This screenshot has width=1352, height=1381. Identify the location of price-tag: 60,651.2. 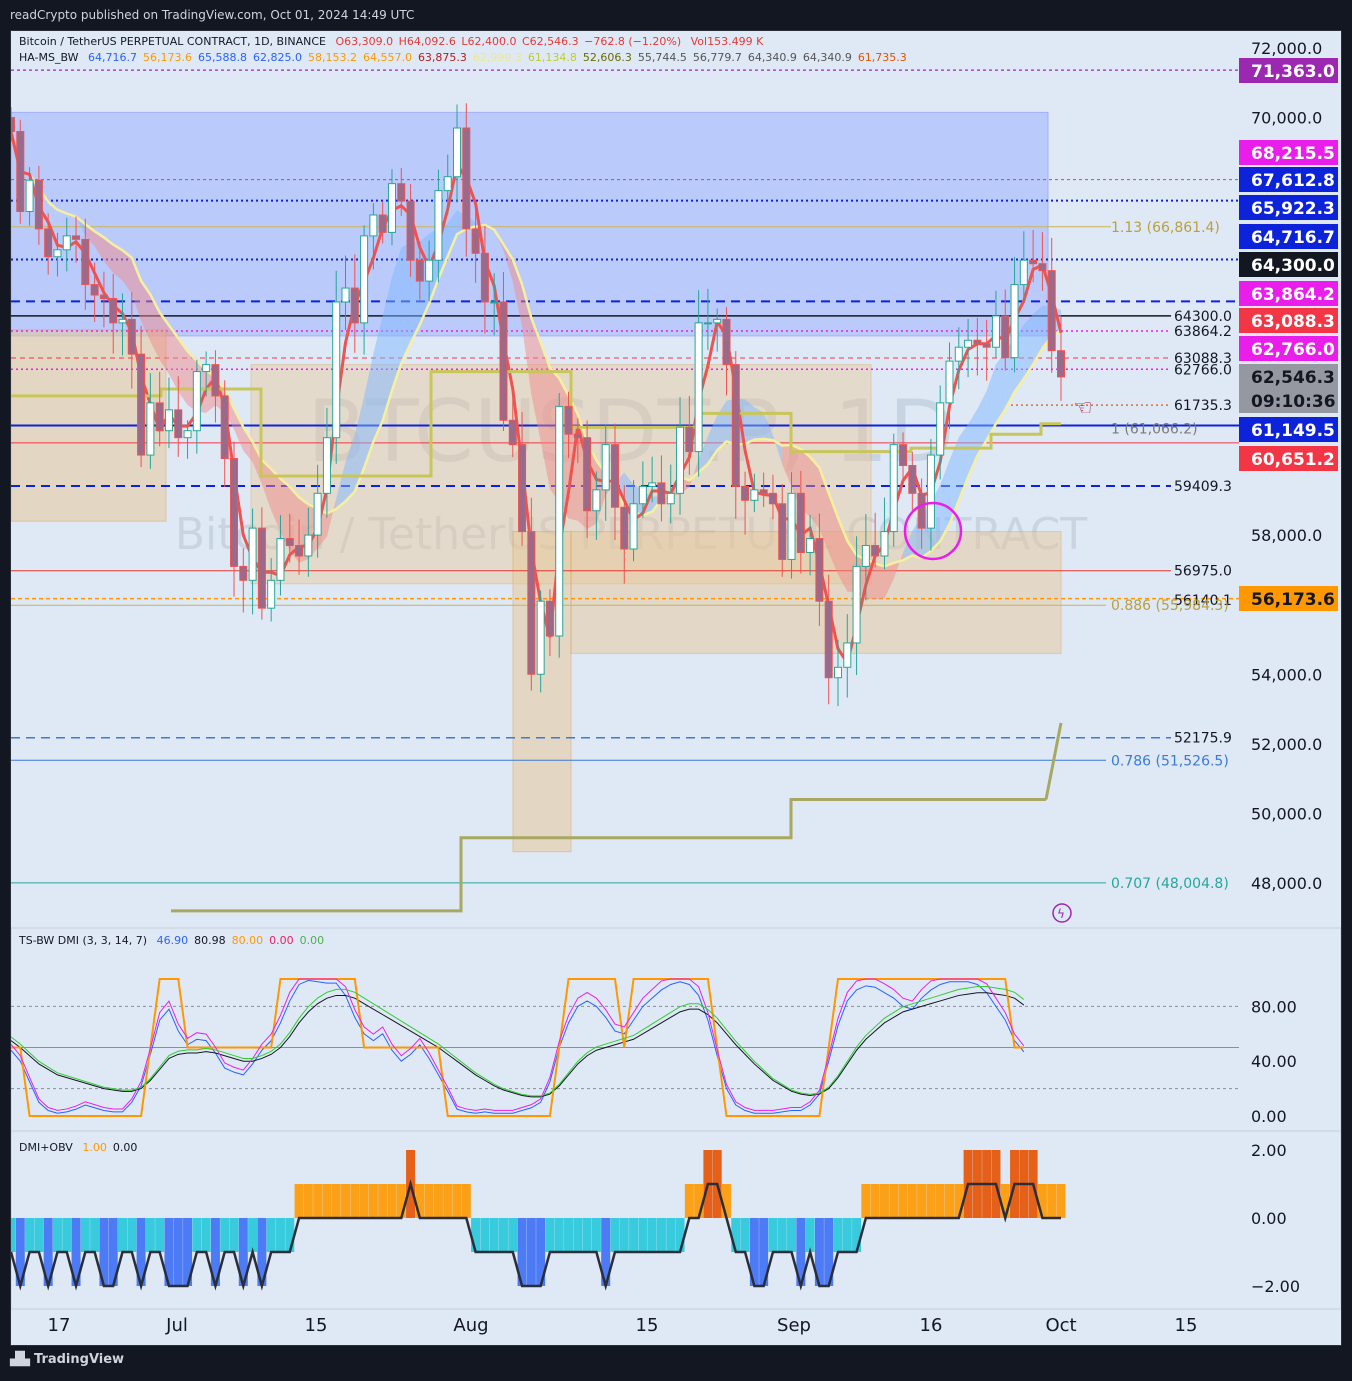
(1288, 458).